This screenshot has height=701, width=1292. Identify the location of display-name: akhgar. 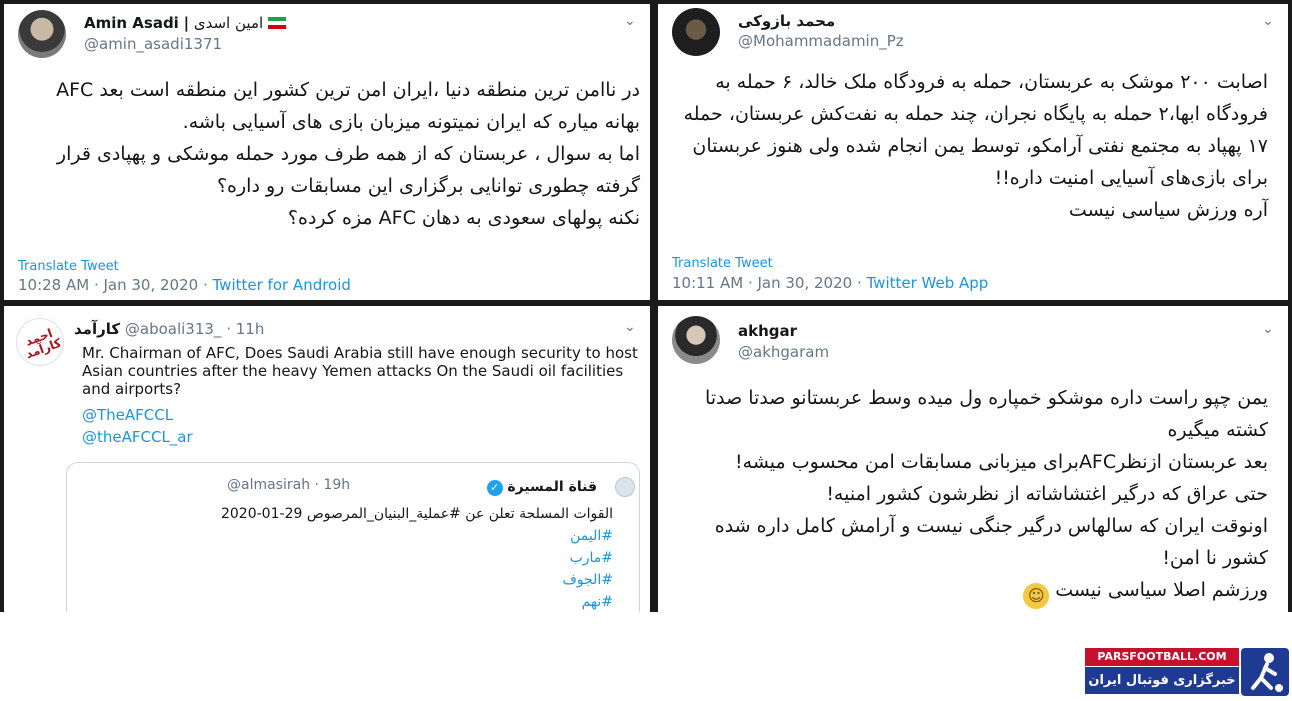
(767, 331).